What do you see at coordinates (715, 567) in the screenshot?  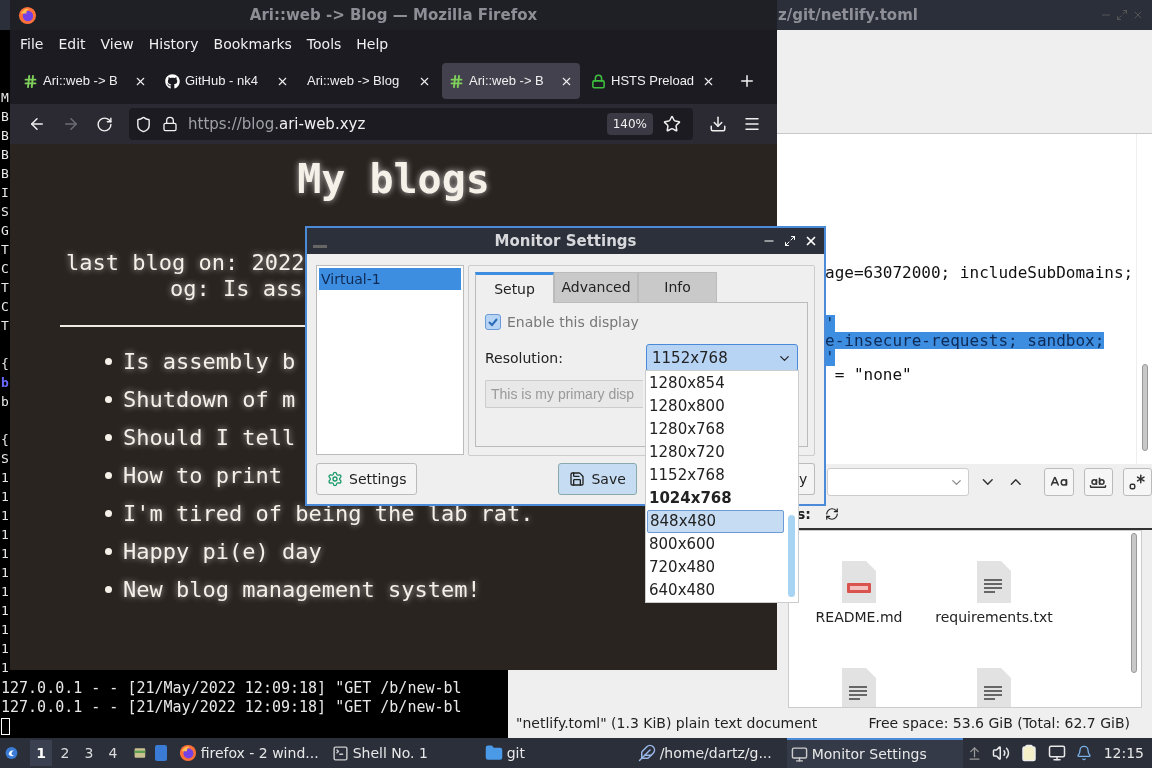 I see `resolution-option: 720x480` at bounding box center [715, 567].